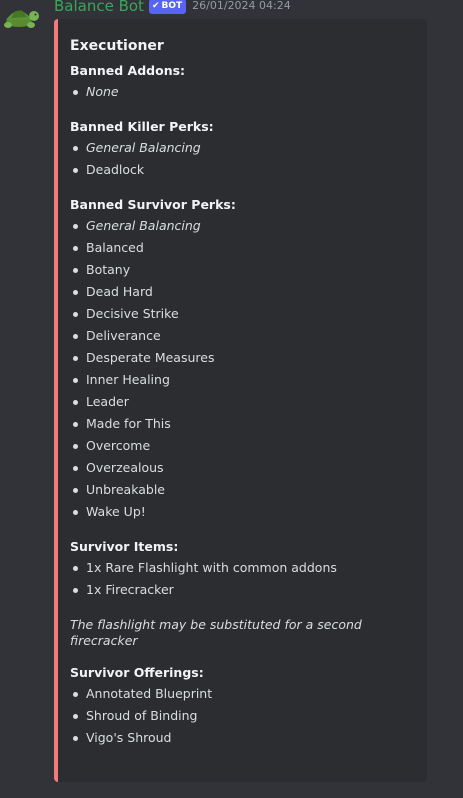  What do you see at coordinates (241, 8) in the screenshot?
I see `message-timestamp: 26/01/2024 04:24` at bounding box center [241, 8].